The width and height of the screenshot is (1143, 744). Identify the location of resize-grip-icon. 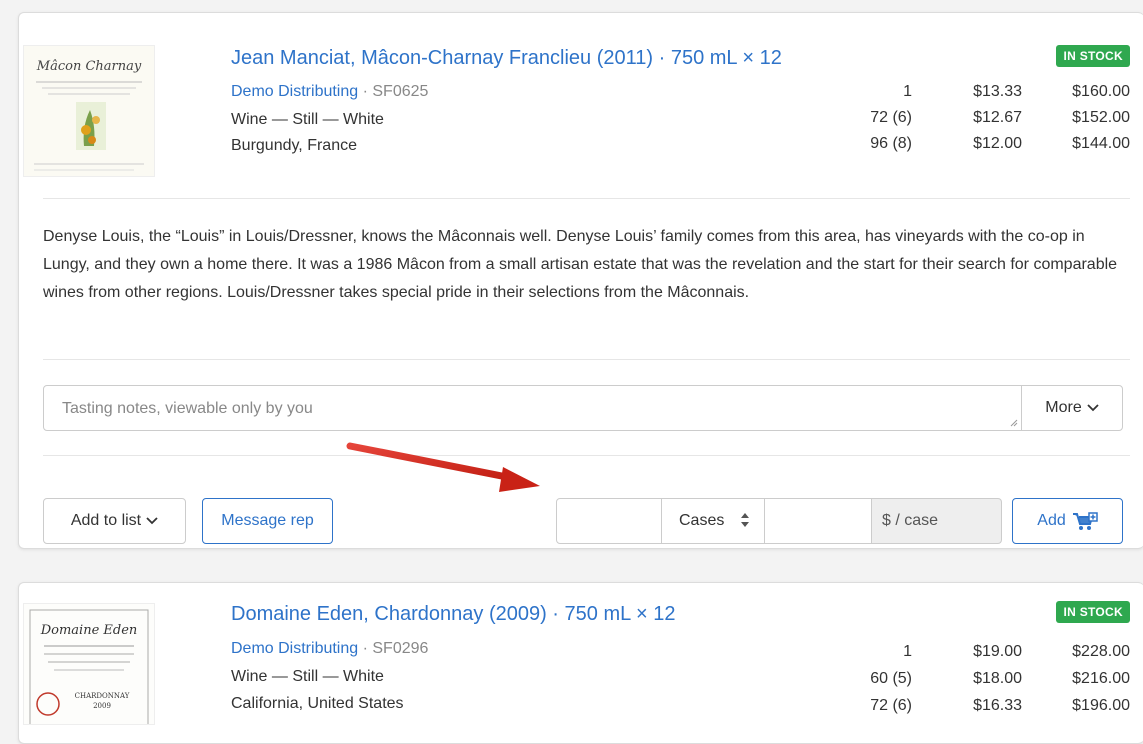
(1014, 423).